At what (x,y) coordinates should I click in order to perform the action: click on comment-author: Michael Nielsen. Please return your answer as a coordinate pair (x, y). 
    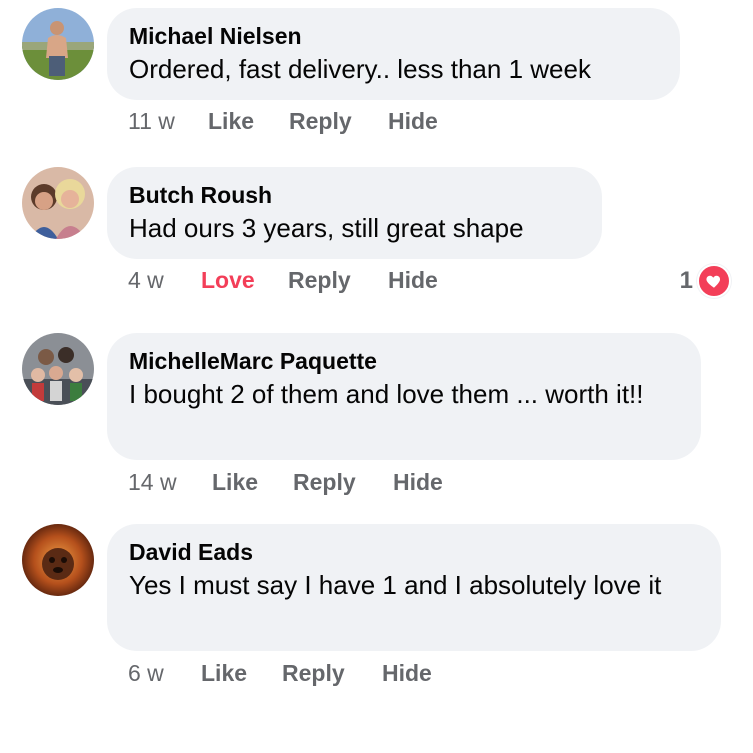
    Looking at the image, I should click on (393, 36).